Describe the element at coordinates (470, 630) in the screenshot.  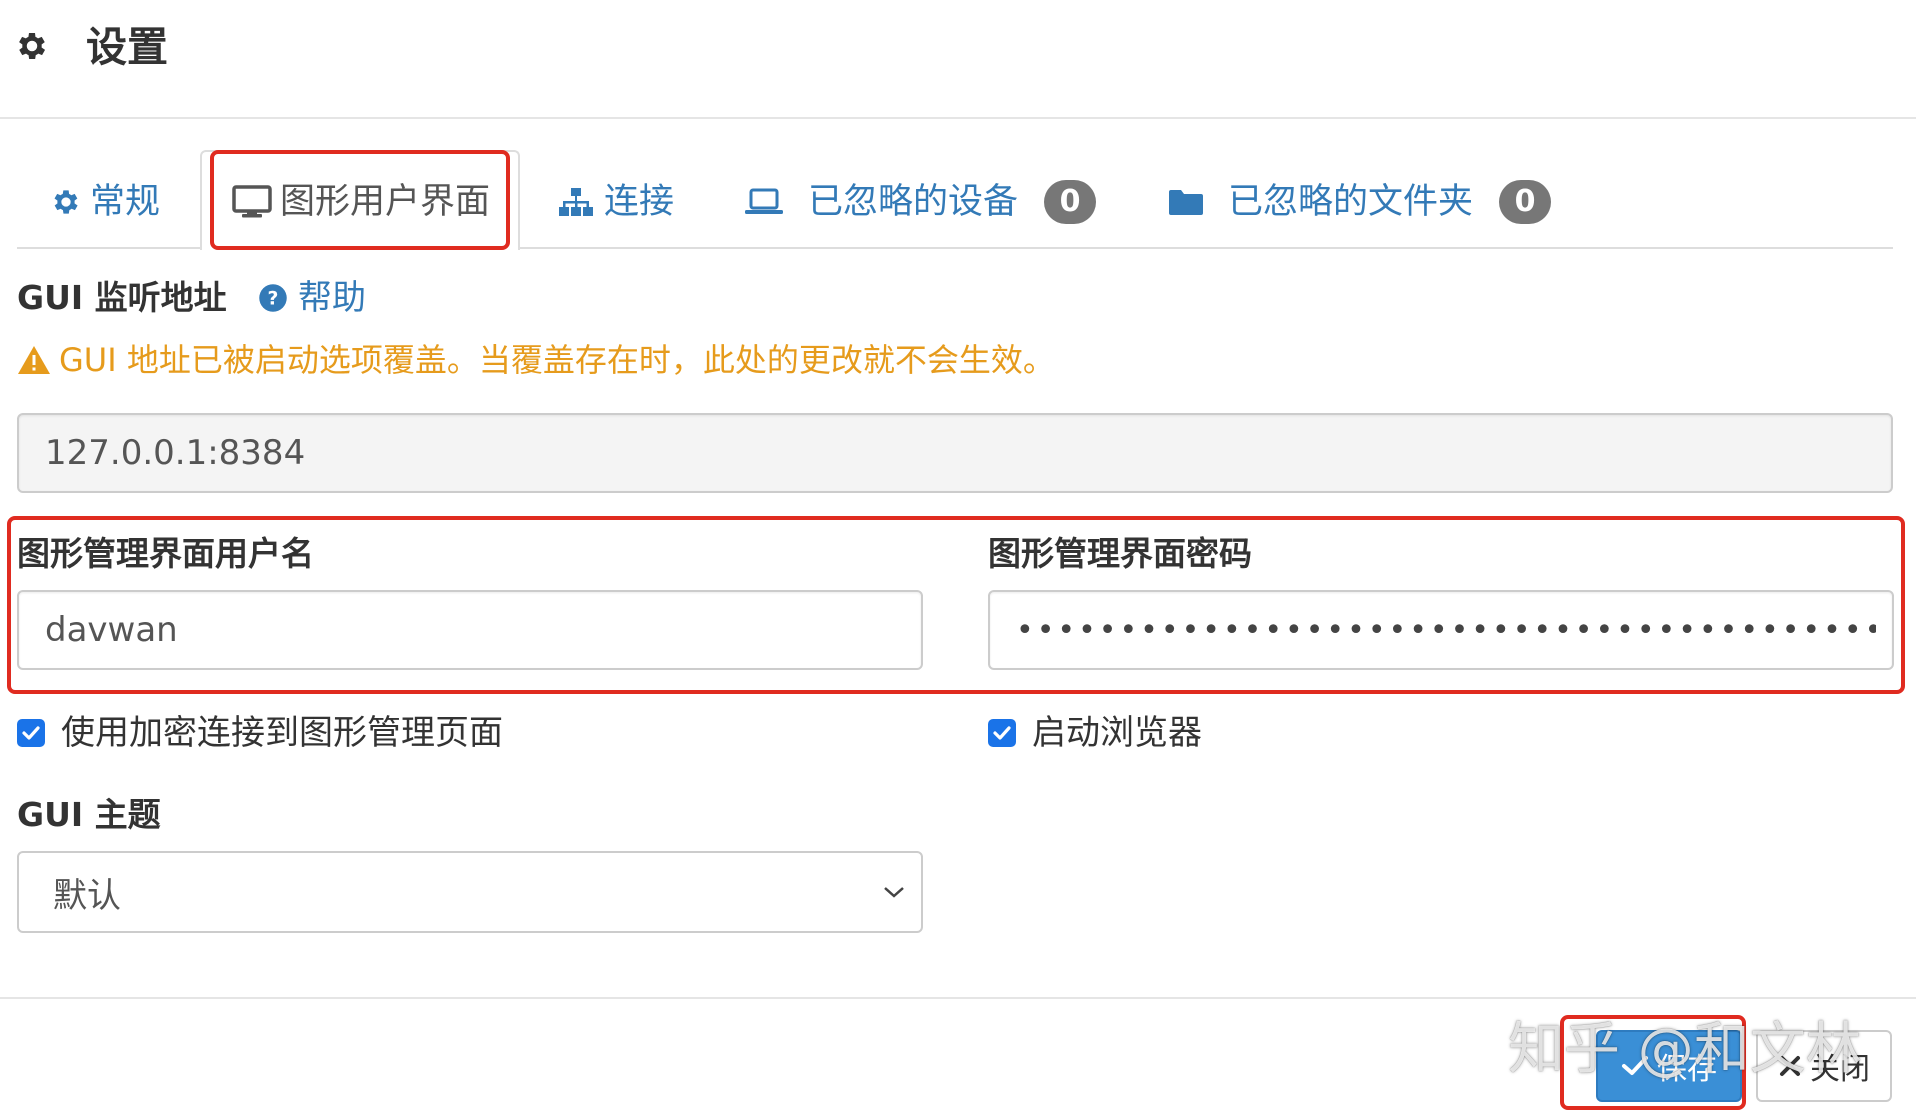
I see `username-input: davwan` at that location.